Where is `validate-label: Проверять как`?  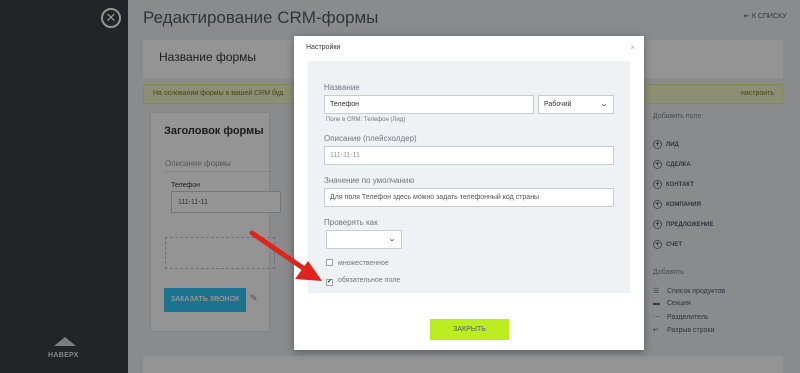
validate-label: Проверять как is located at coordinates (351, 222).